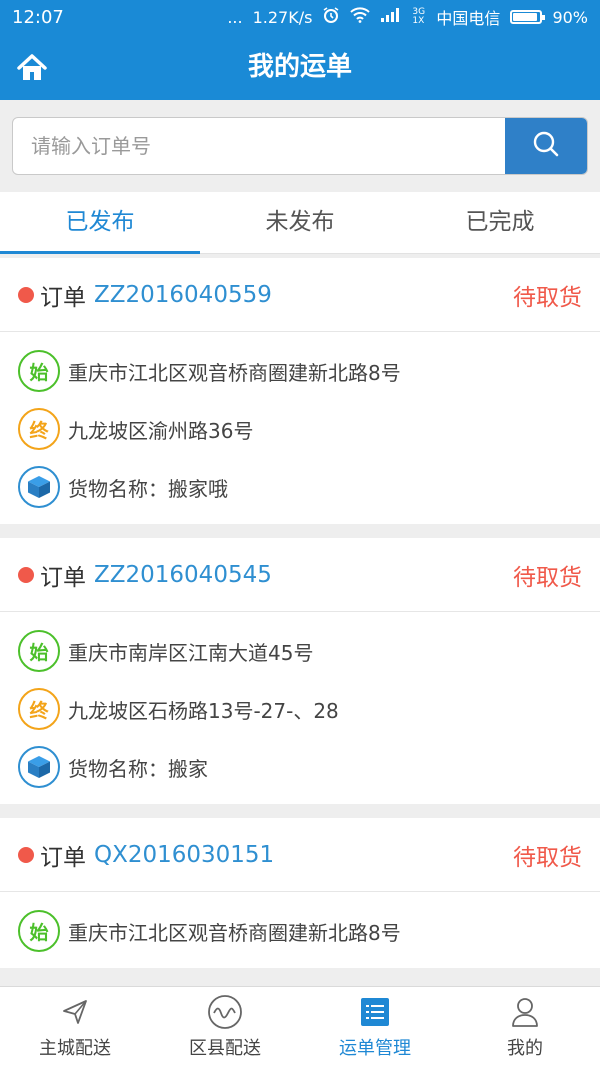 Image resolution: width=600 pixels, height=1067 pixels. Describe the element at coordinates (203, 710) in the screenshot. I see `end-address: 九龙坡区石杨路13号-27-、28` at that location.